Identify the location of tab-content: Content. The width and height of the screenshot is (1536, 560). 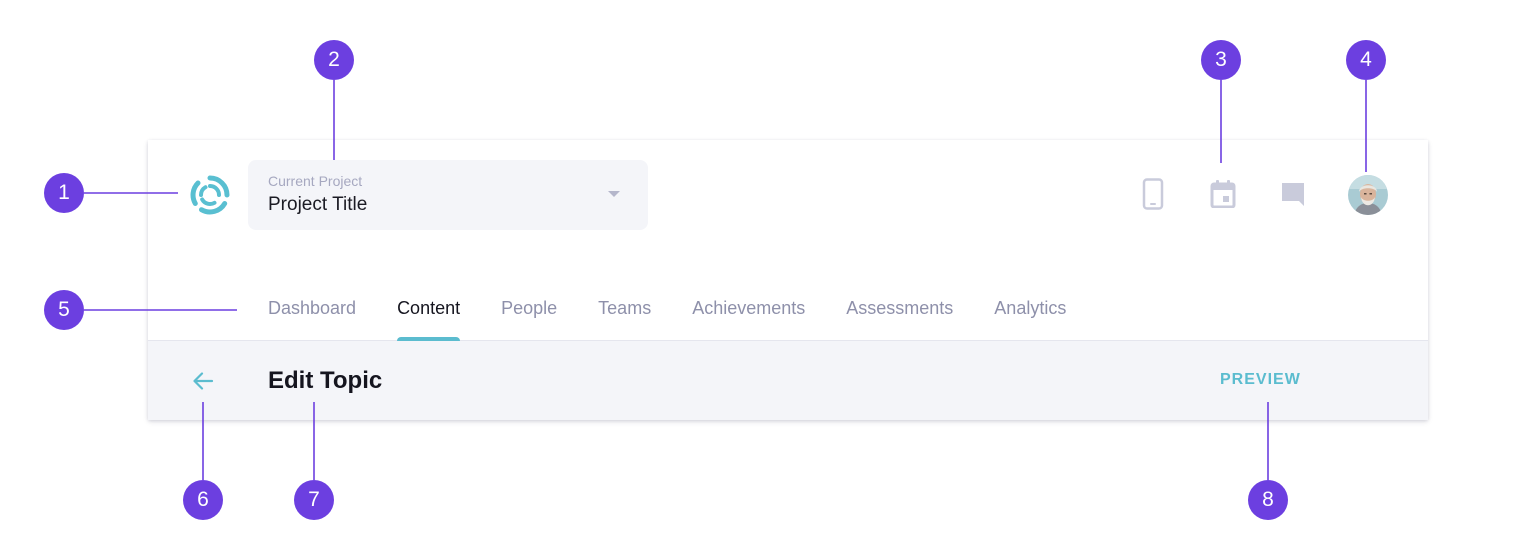
(429, 319).